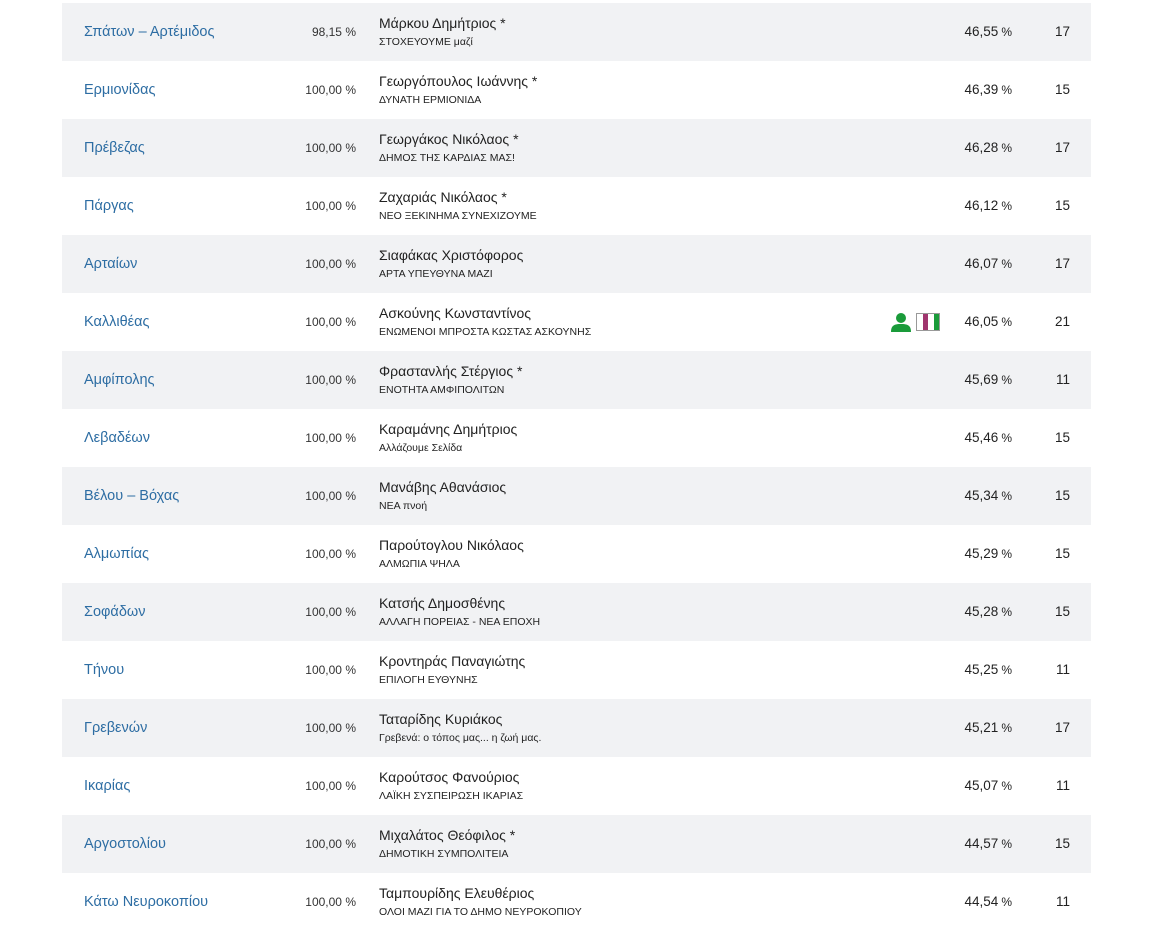  What do you see at coordinates (451, 255) in the screenshot?
I see `candidate-name: Σιαφάκας Χριστόφορος` at bounding box center [451, 255].